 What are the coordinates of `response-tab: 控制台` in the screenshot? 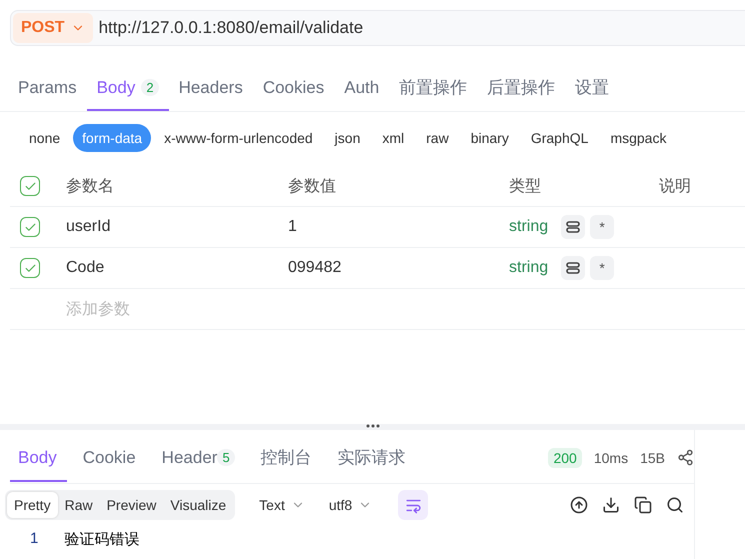 It's located at (287, 461).